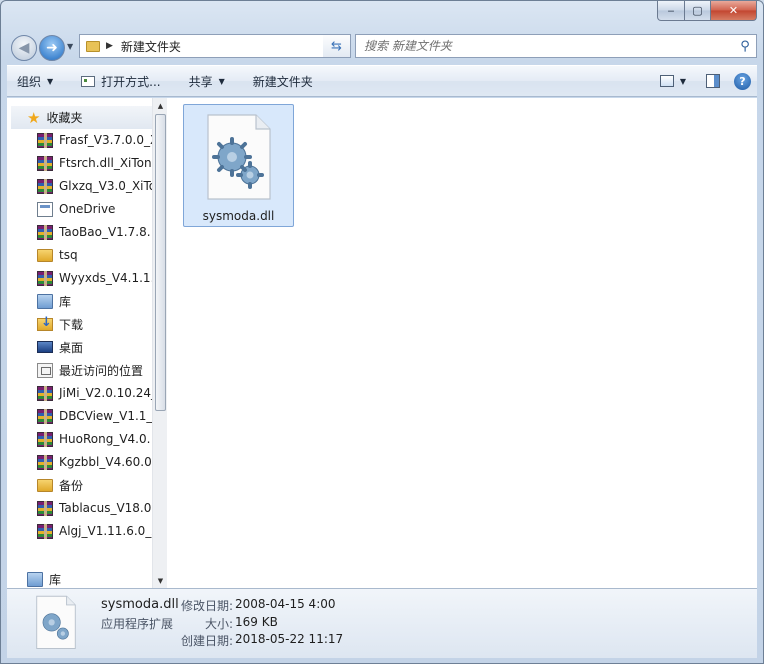  What do you see at coordinates (94, 462) in the screenshot?
I see `nav-item: Kgzbbl_V4.60.0` at bounding box center [94, 462].